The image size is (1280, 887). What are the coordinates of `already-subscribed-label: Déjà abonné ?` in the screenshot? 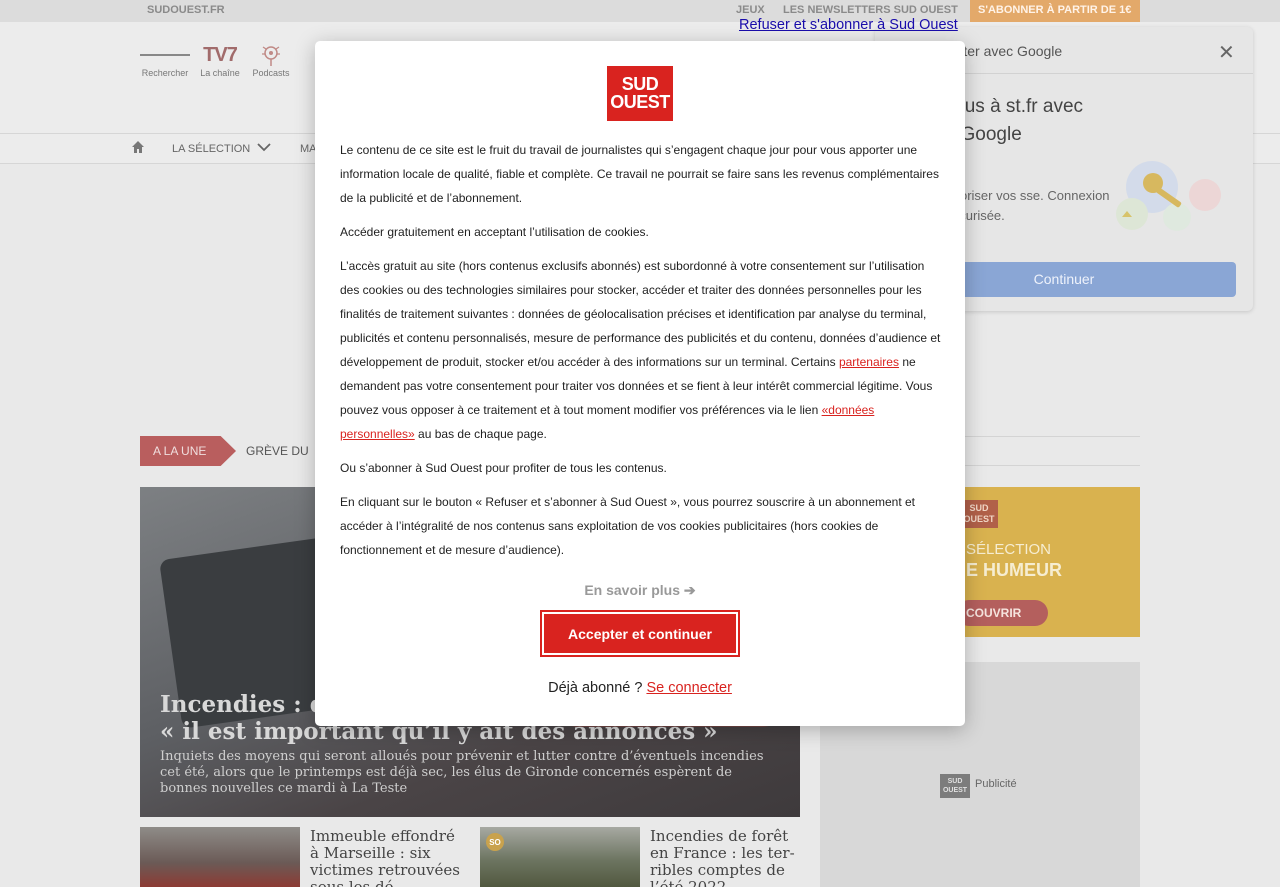 It's located at (595, 688).